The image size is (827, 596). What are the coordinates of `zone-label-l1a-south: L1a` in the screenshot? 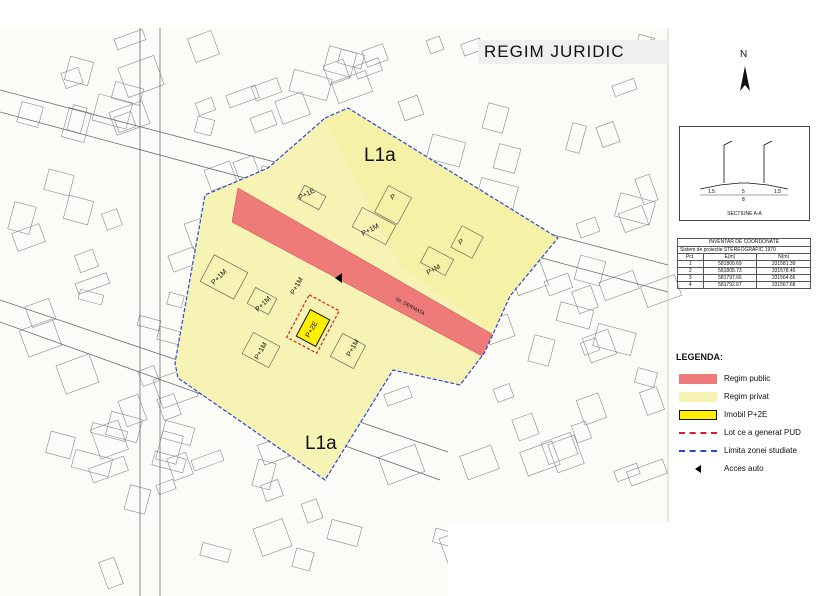 It's located at (321, 443).